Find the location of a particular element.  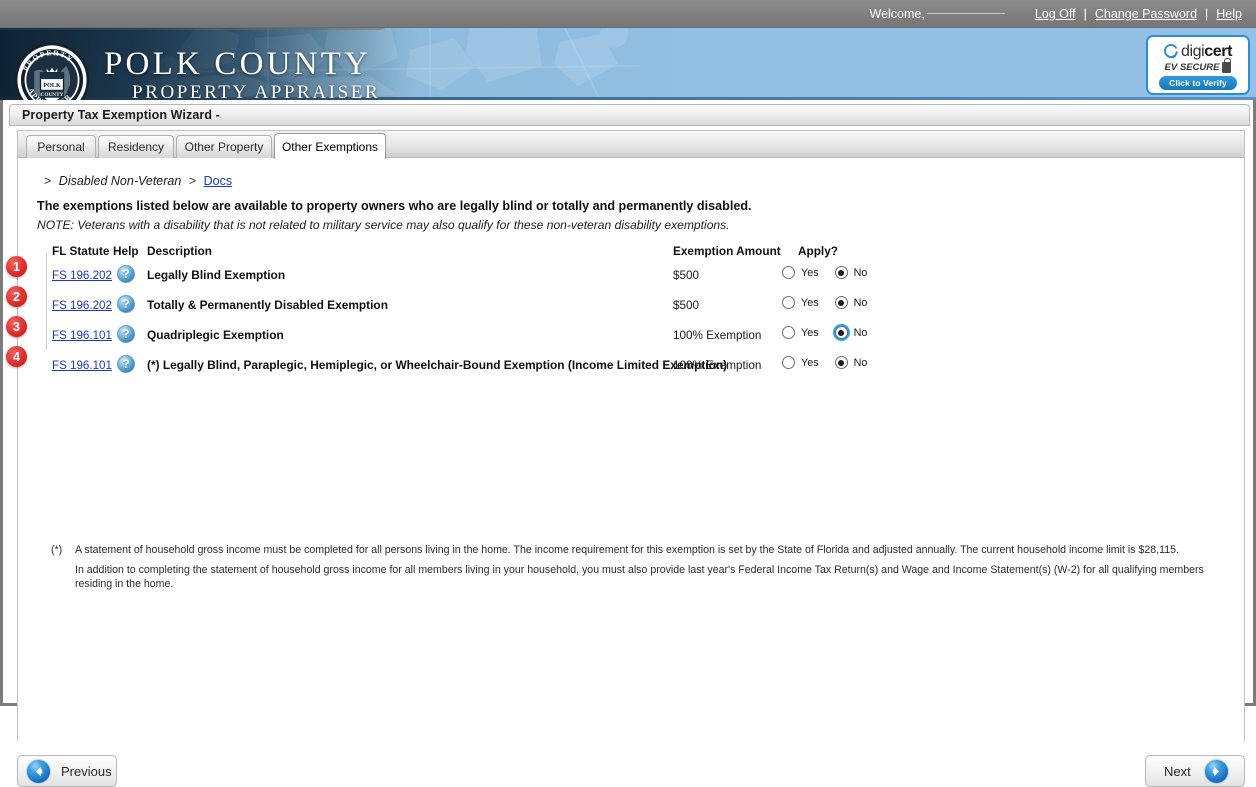

breadcrumb-docs-link: Docs is located at coordinates (218, 181).